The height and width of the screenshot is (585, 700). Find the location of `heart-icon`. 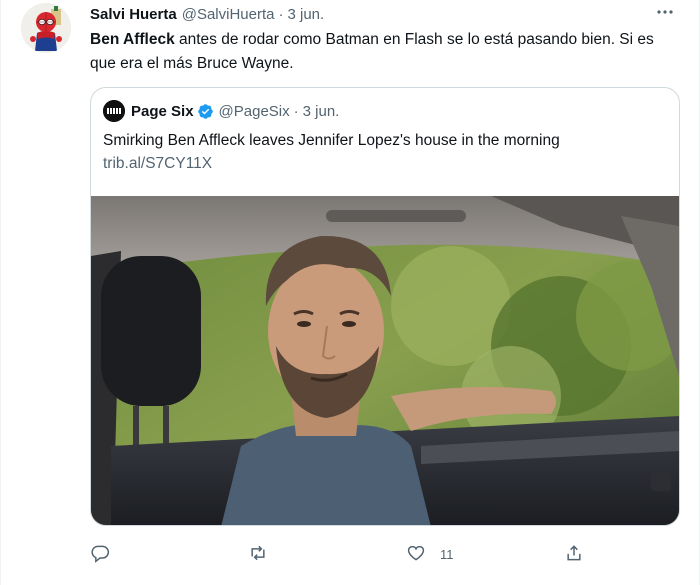

heart-icon is located at coordinates (416, 554).